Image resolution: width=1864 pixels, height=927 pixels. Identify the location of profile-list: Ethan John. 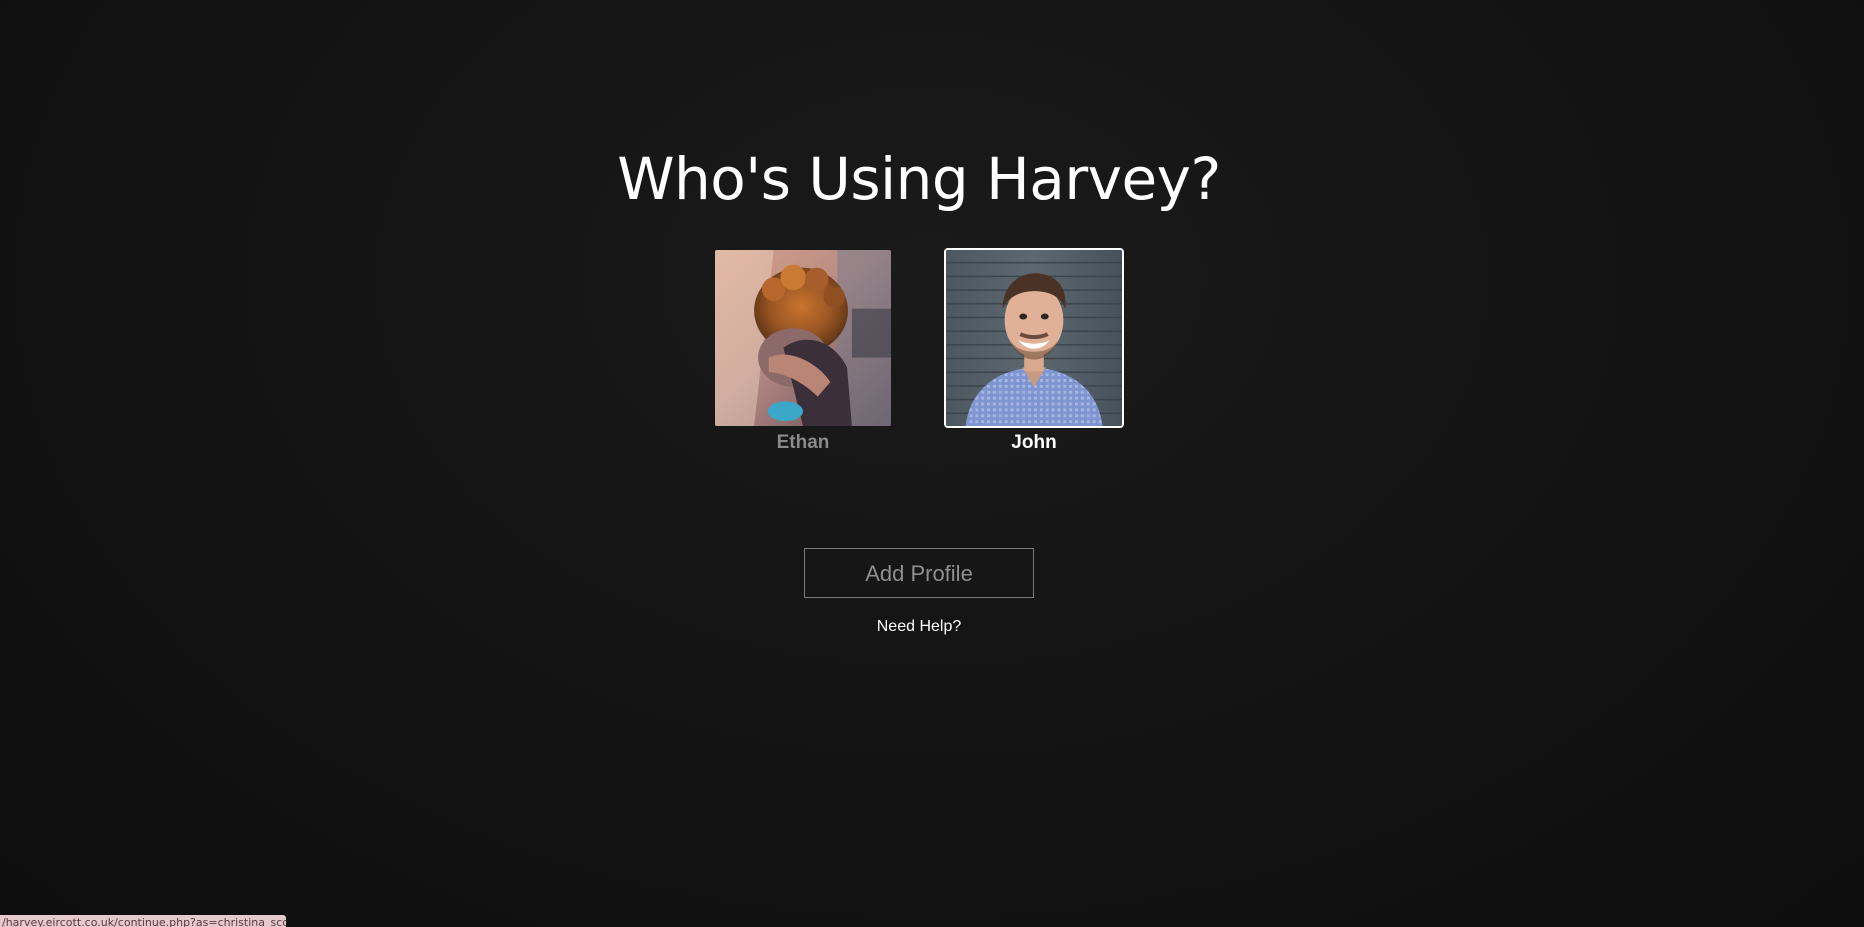
(919, 353).